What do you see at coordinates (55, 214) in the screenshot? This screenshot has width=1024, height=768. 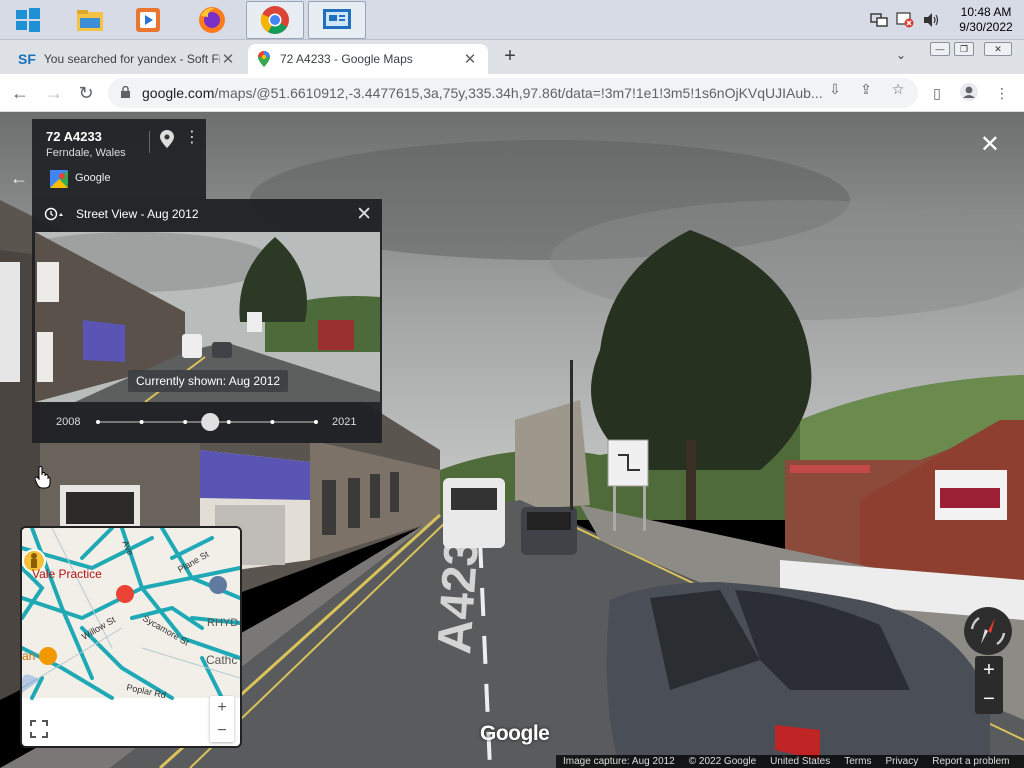 I see `history-clock-icon` at bounding box center [55, 214].